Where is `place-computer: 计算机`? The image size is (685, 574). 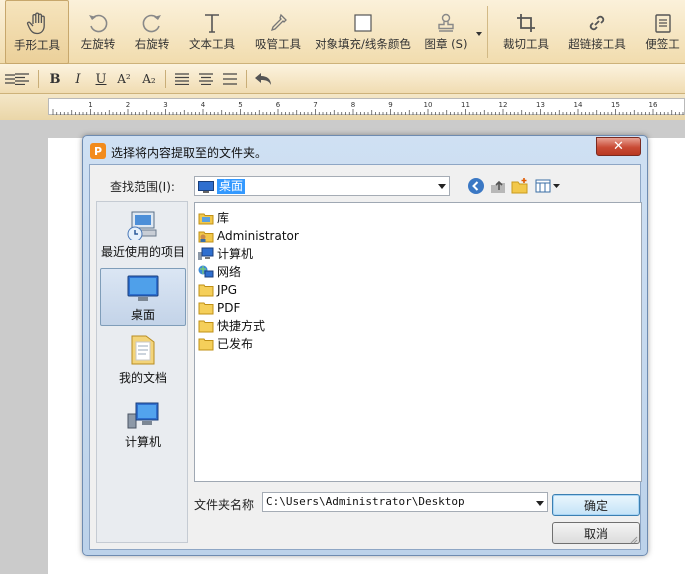
place-computer: 计算机 is located at coordinates (143, 425).